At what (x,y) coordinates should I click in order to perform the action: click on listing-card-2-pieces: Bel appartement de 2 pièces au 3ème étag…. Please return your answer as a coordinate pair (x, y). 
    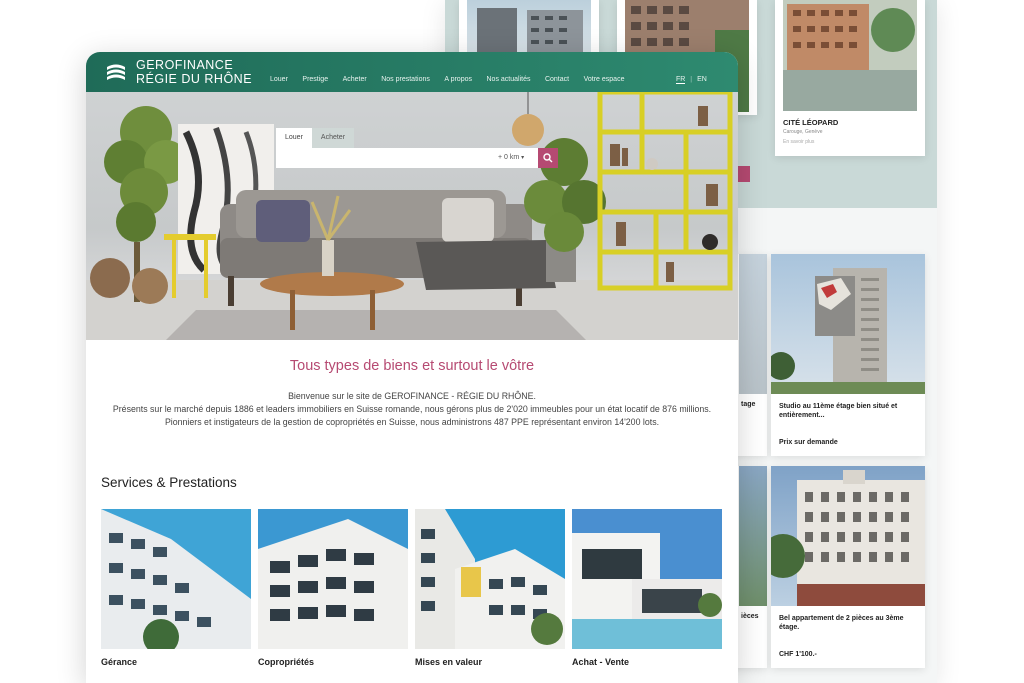
    Looking at the image, I should click on (848, 567).